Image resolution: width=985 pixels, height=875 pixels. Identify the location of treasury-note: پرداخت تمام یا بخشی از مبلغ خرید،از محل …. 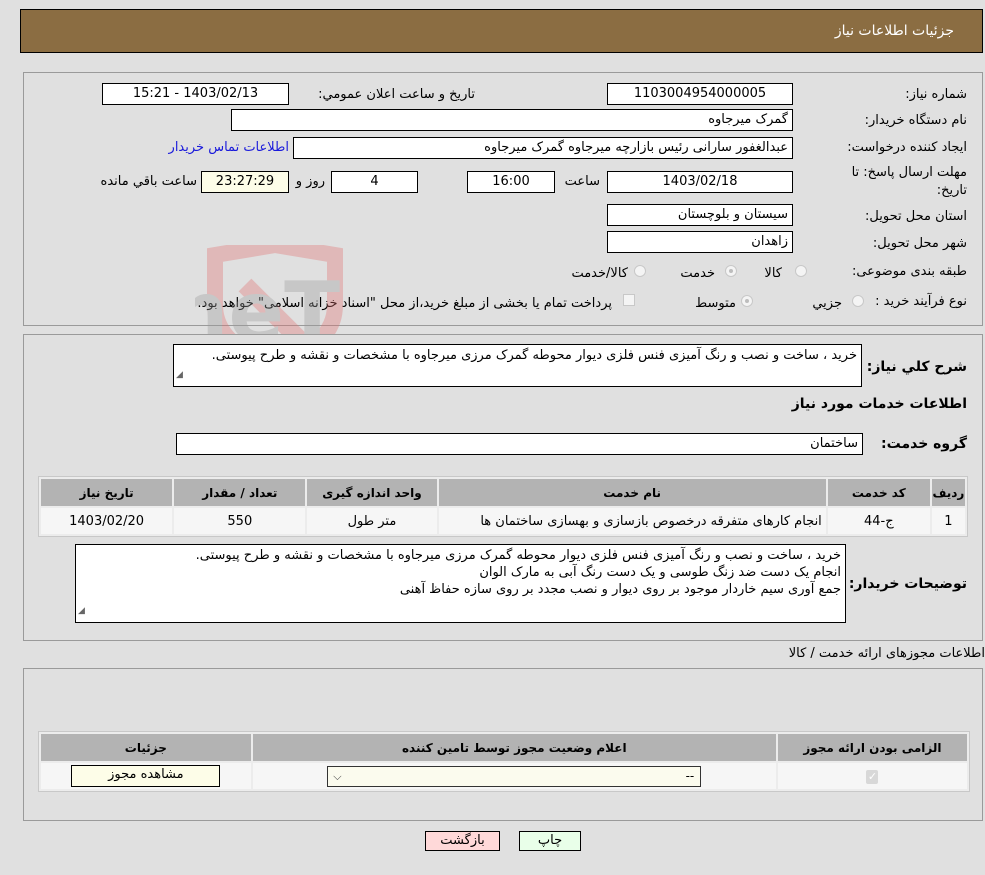
(404, 303).